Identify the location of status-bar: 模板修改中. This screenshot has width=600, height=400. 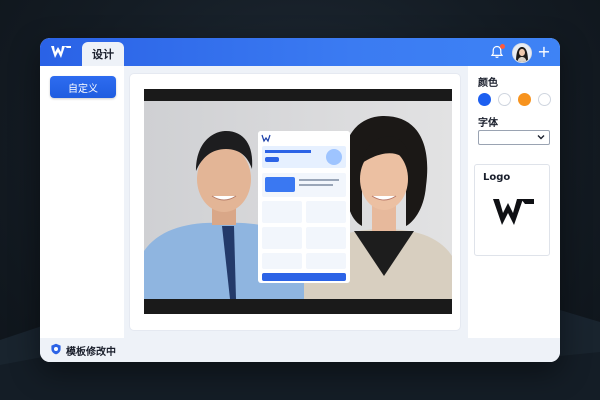
(300, 350).